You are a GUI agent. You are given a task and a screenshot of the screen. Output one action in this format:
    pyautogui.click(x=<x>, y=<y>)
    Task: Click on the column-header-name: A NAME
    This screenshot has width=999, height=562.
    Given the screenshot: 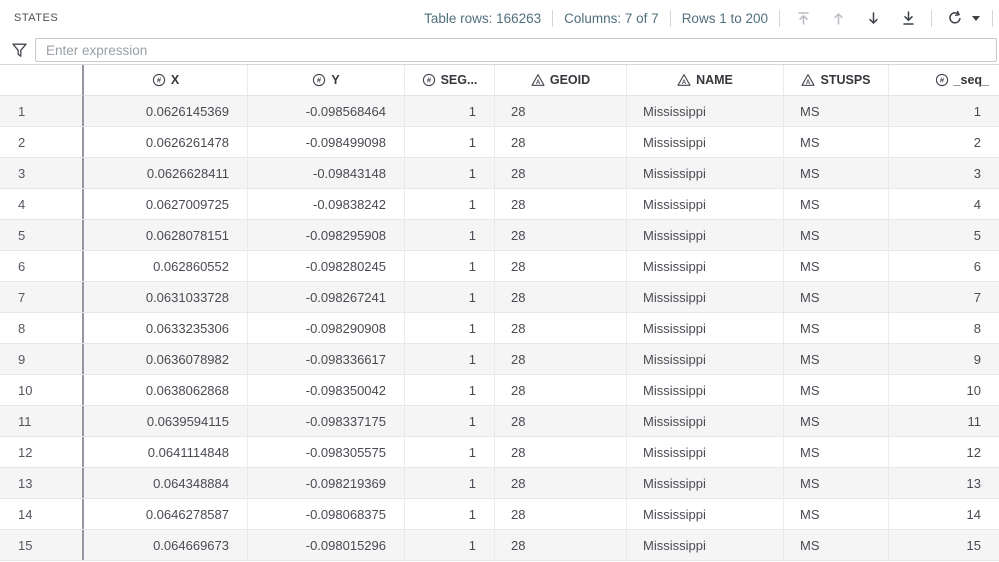 What is the action you would take?
    pyautogui.click(x=705, y=80)
    